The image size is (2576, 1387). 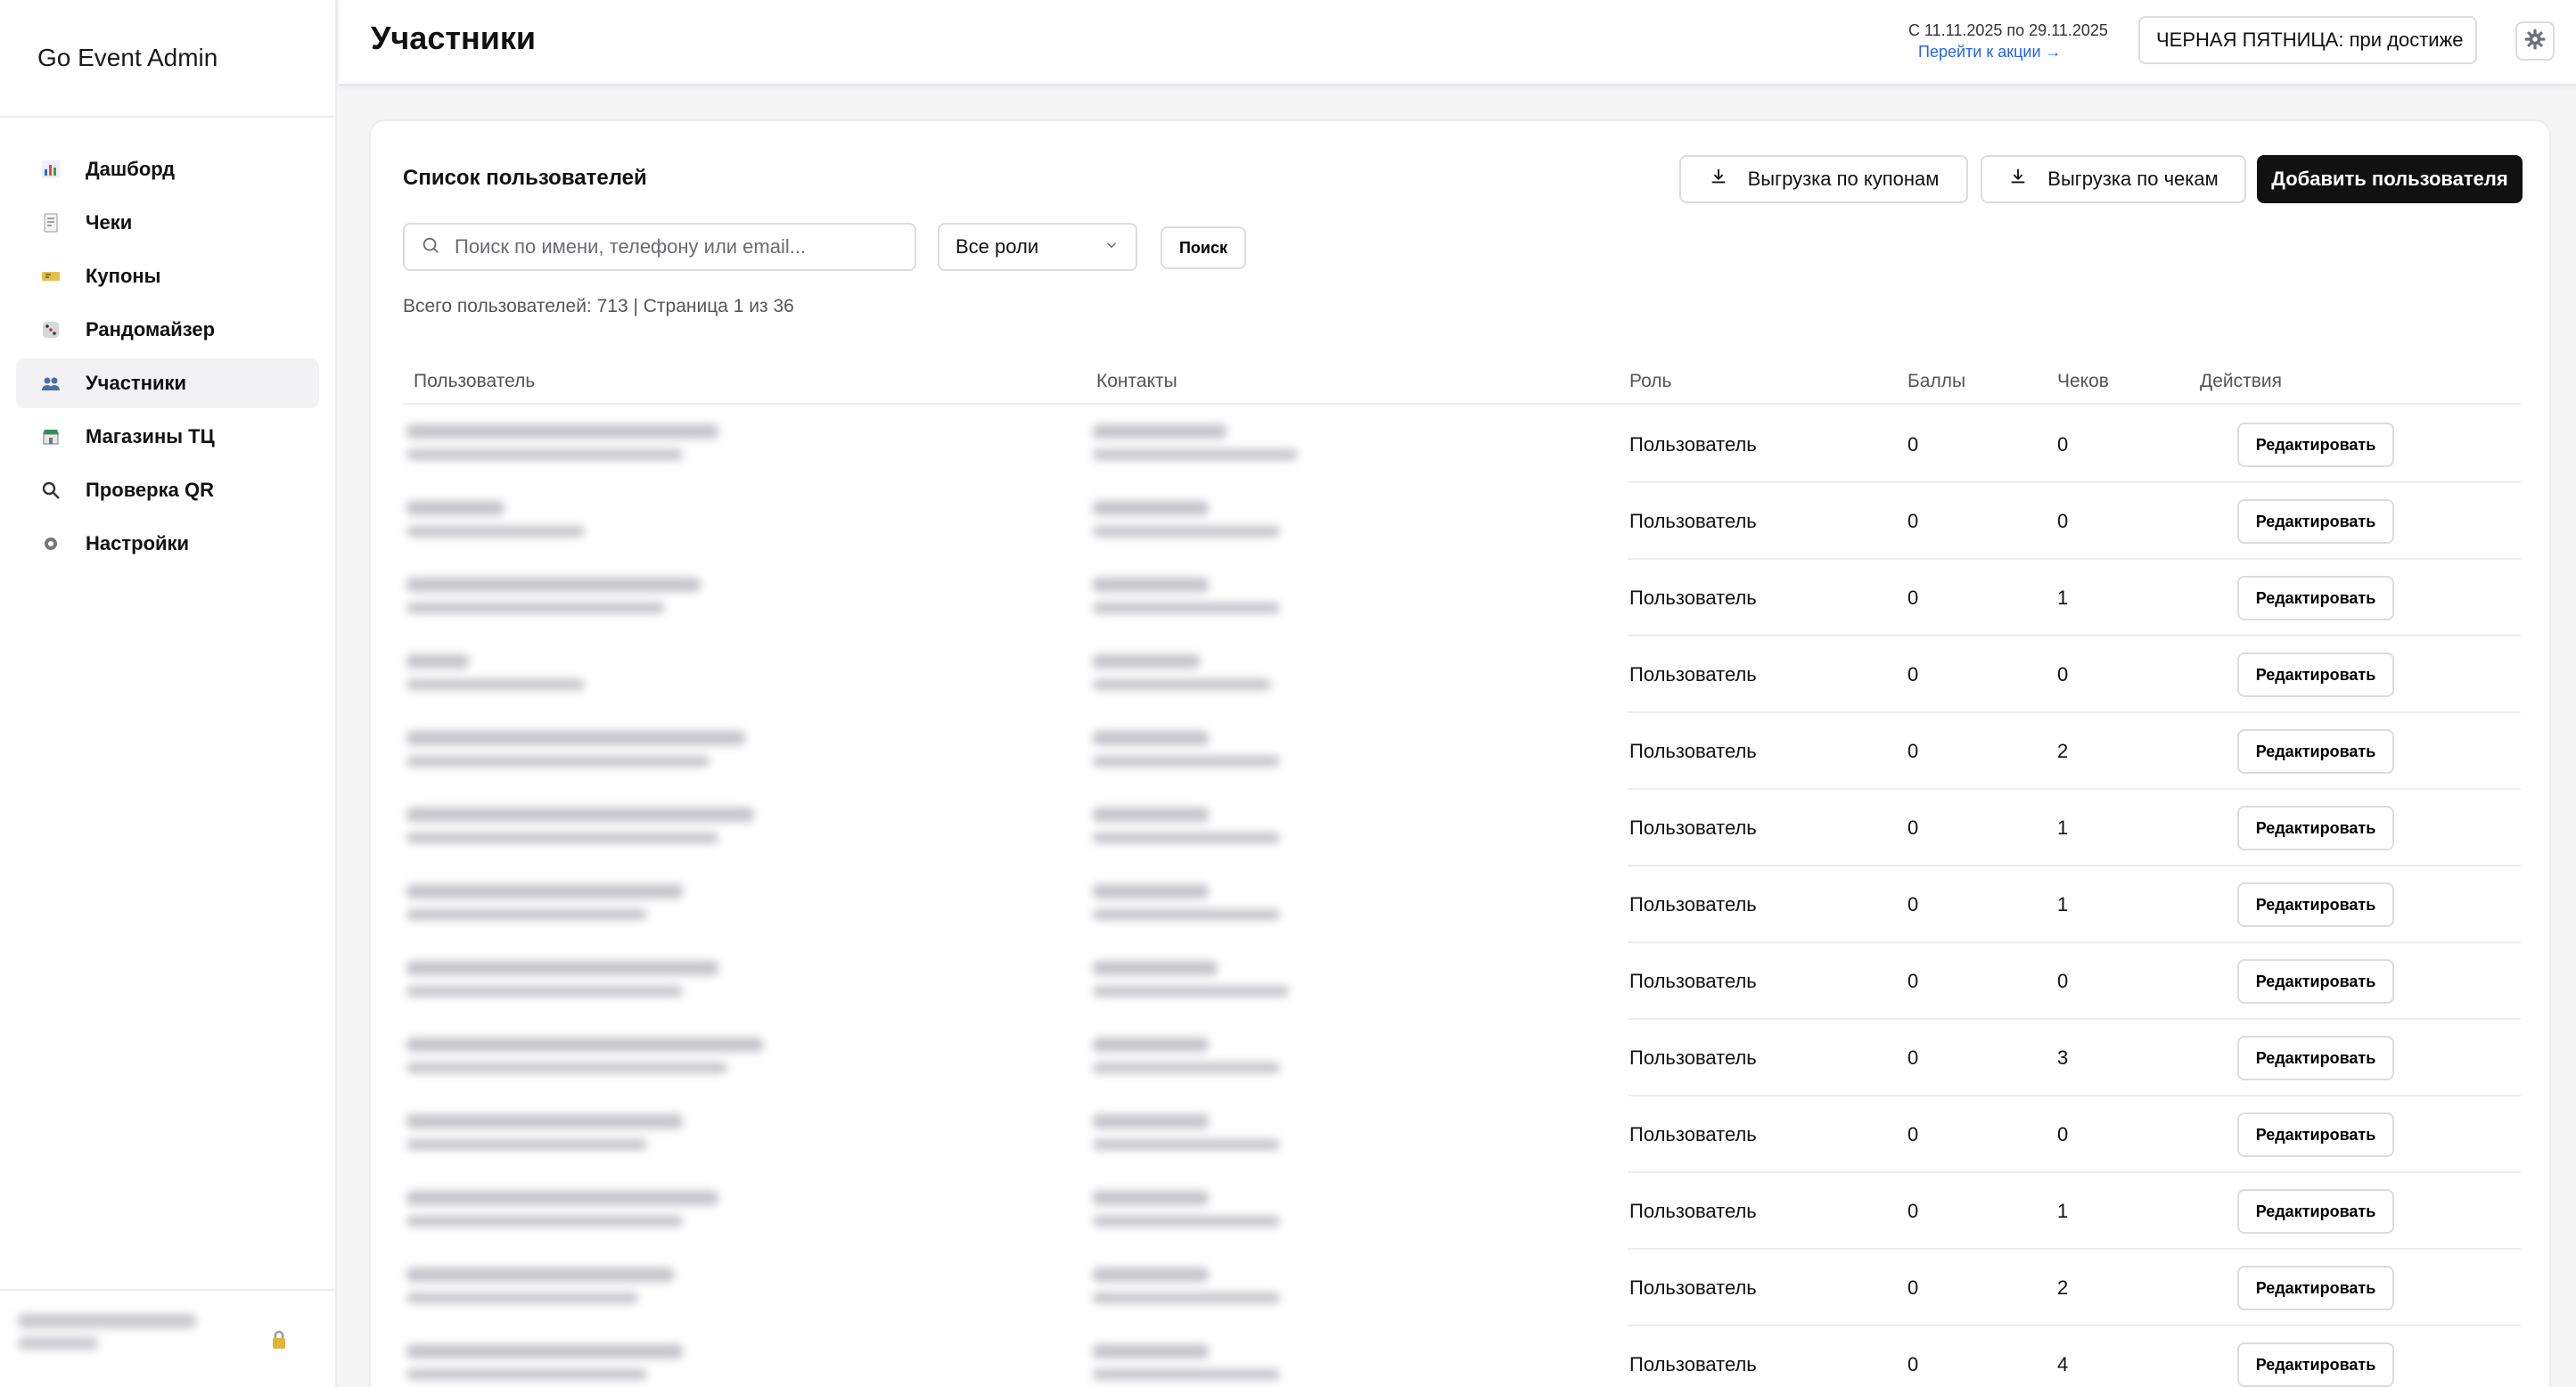 What do you see at coordinates (168, 59) in the screenshot?
I see `app-title: Go Event Admin` at bounding box center [168, 59].